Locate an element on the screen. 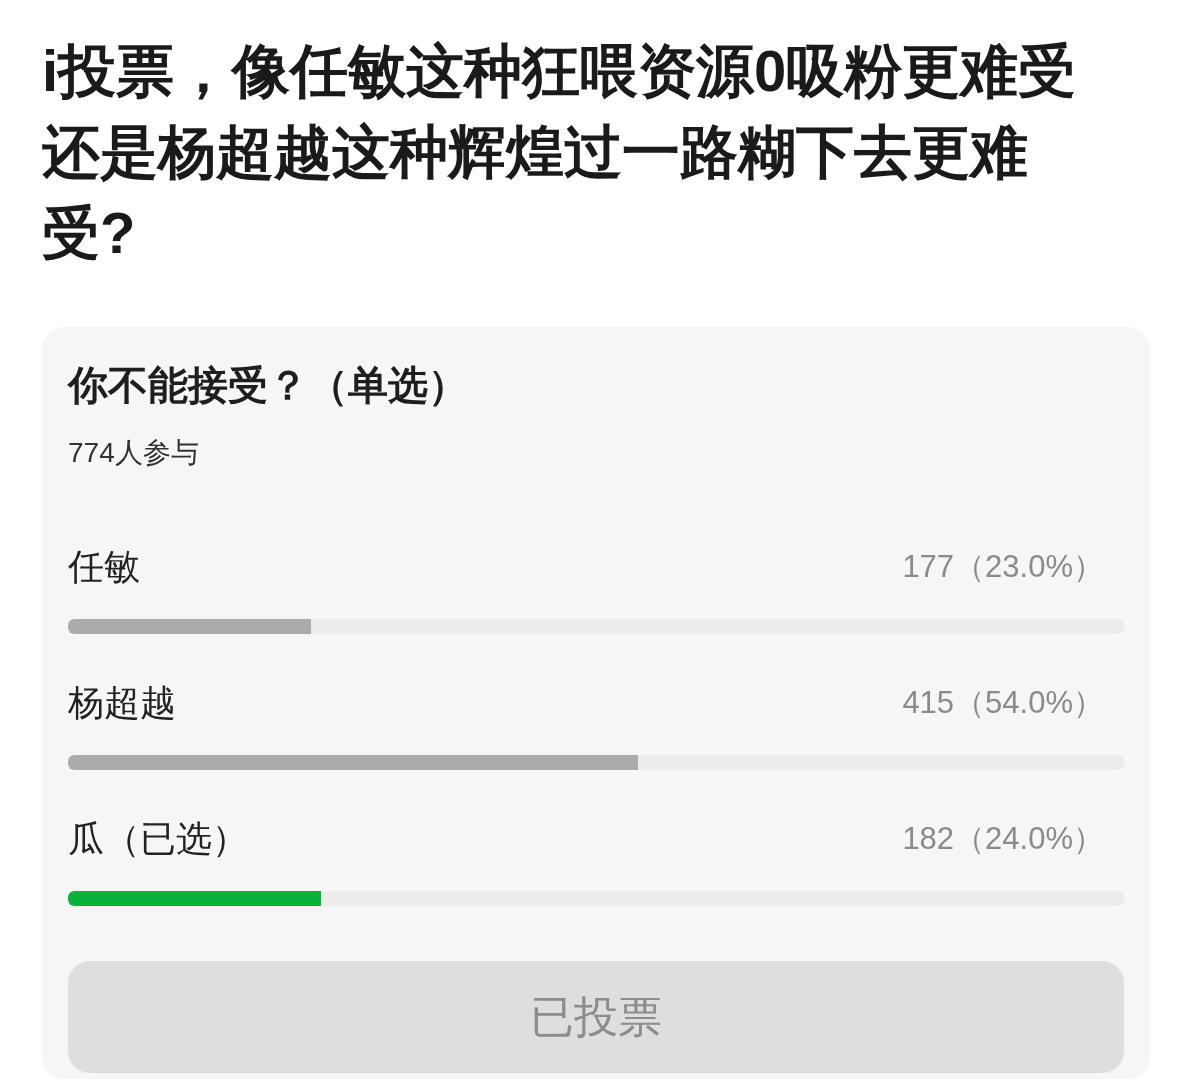 The image size is (1192, 1080). participant-count: 774人参与 is located at coordinates (134, 453).